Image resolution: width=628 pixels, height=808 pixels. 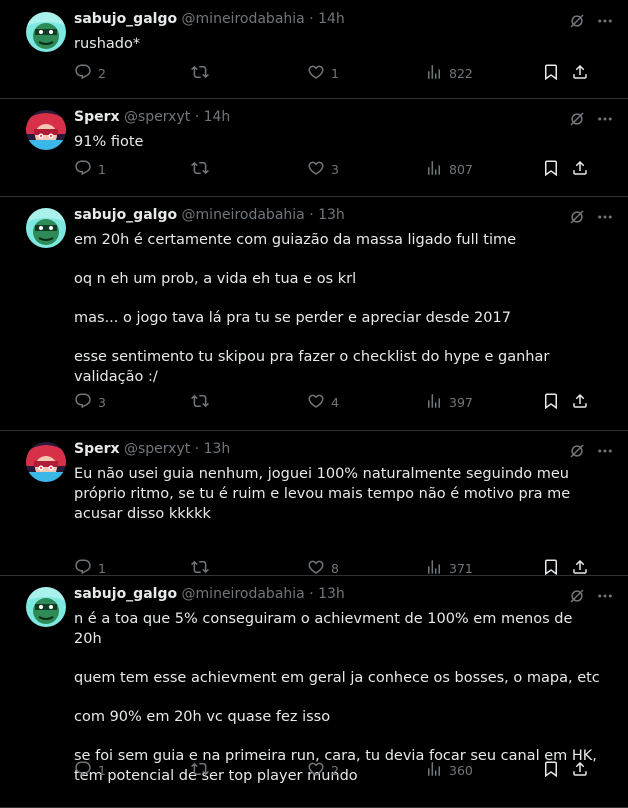 I want to click on views-button: 397, so click(x=449, y=402).